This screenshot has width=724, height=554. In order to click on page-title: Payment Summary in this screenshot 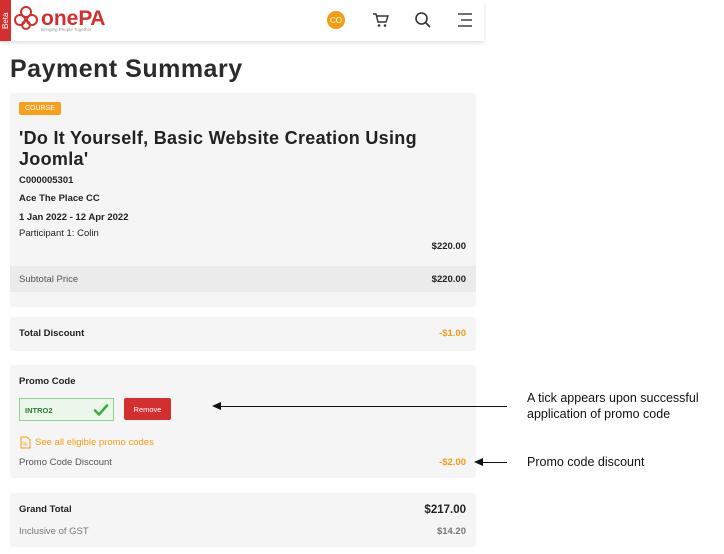, I will do `click(126, 69)`.